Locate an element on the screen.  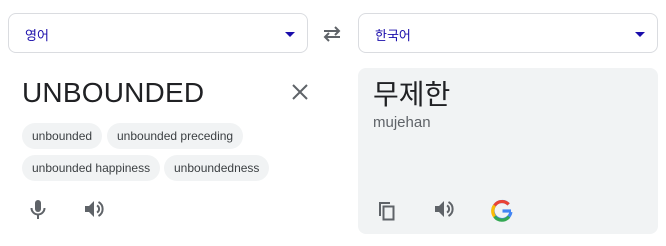
transliteration-text: mujehan is located at coordinates (402, 122).